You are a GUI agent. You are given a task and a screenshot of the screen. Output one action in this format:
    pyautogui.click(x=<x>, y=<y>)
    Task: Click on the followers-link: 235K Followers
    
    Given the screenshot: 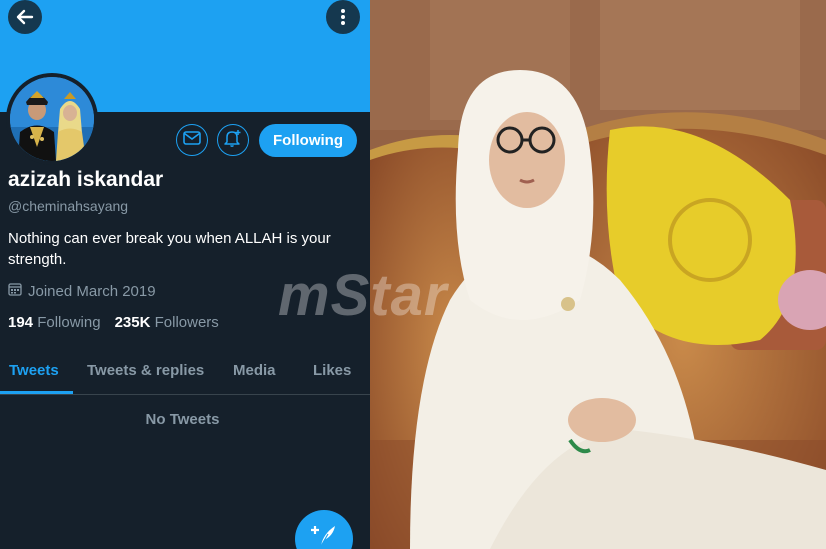 What is the action you would take?
    pyautogui.click(x=167, y=322)
    